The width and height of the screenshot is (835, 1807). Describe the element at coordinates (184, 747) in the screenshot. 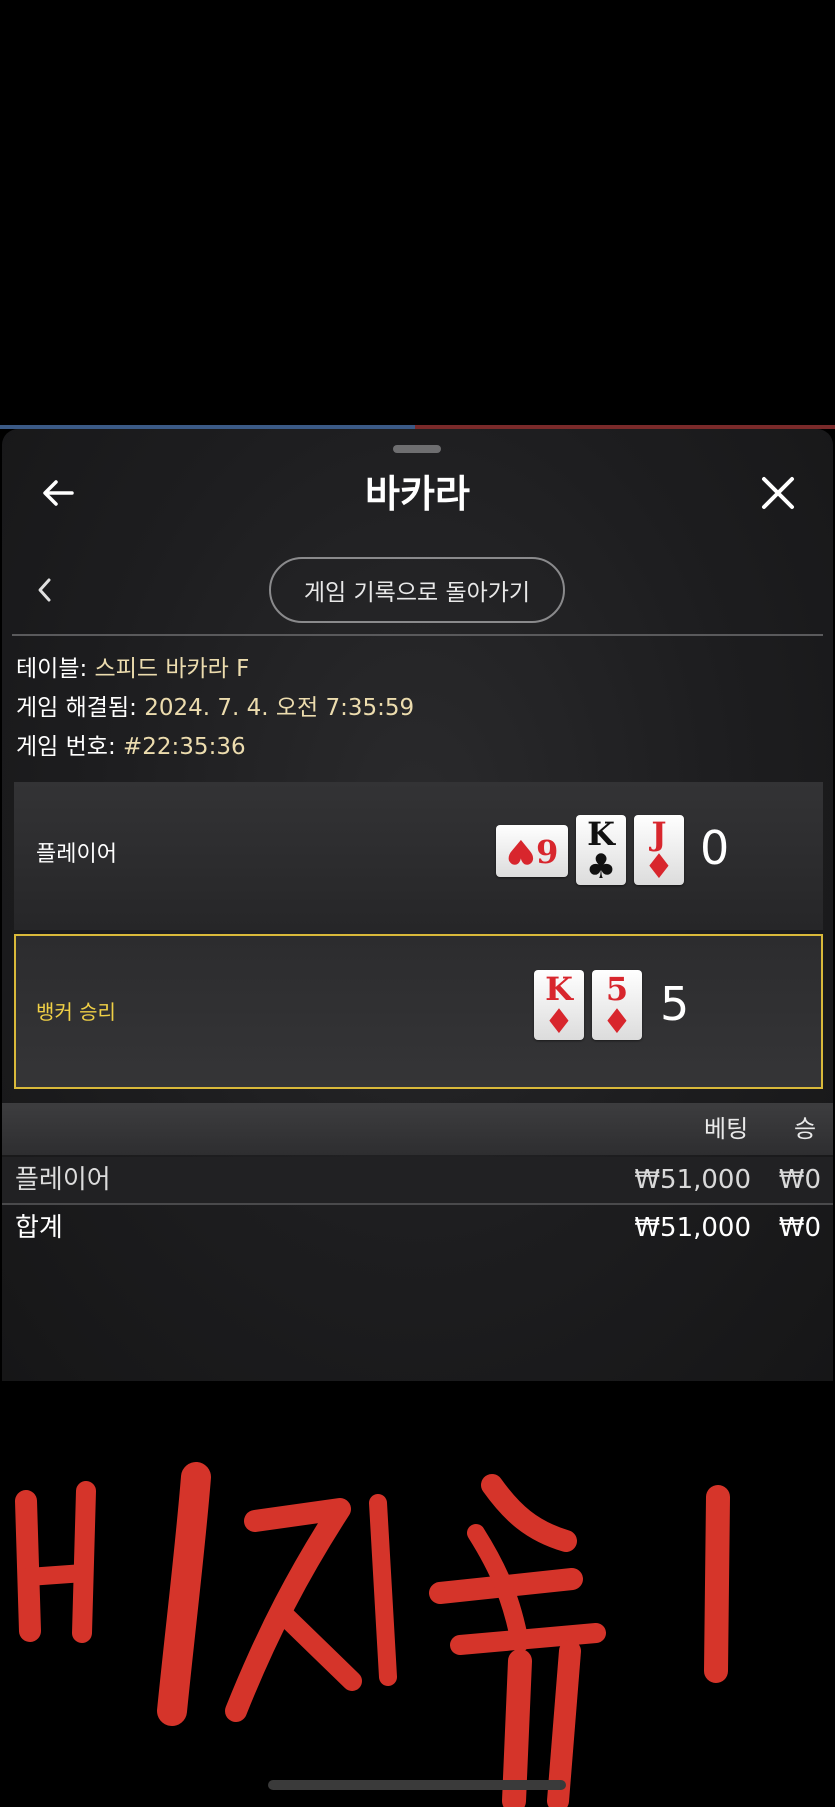

I see `info-game-no-value: #22:35:36` at that location.